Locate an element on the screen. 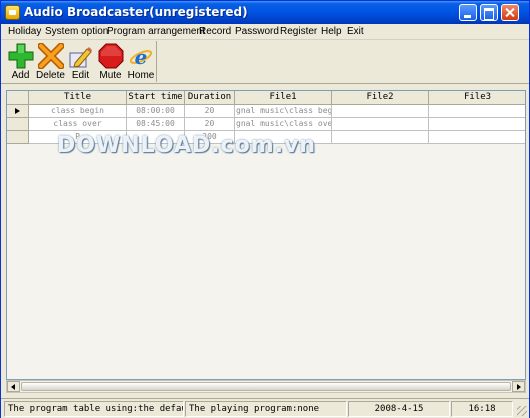 Image resolution: width=530 pixels, height=418 pixels. mute-button: Mute is located at coordinates (110, 61).